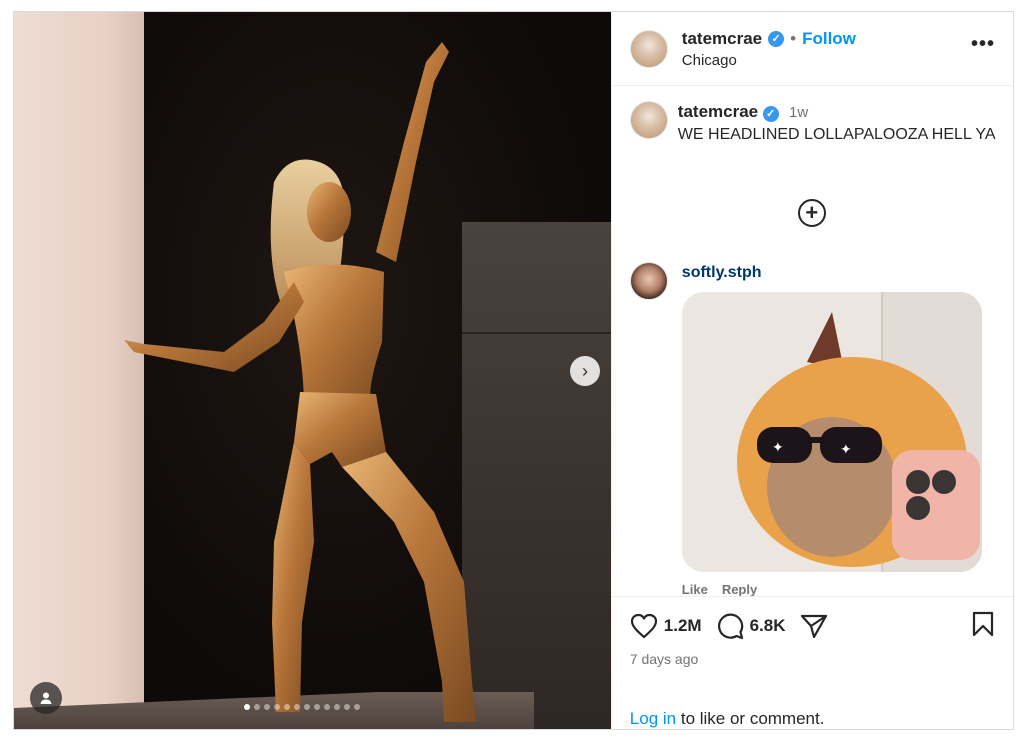 This screenshot has width=1024, height=744. I want to click on heart-icon, so click(643, 626).